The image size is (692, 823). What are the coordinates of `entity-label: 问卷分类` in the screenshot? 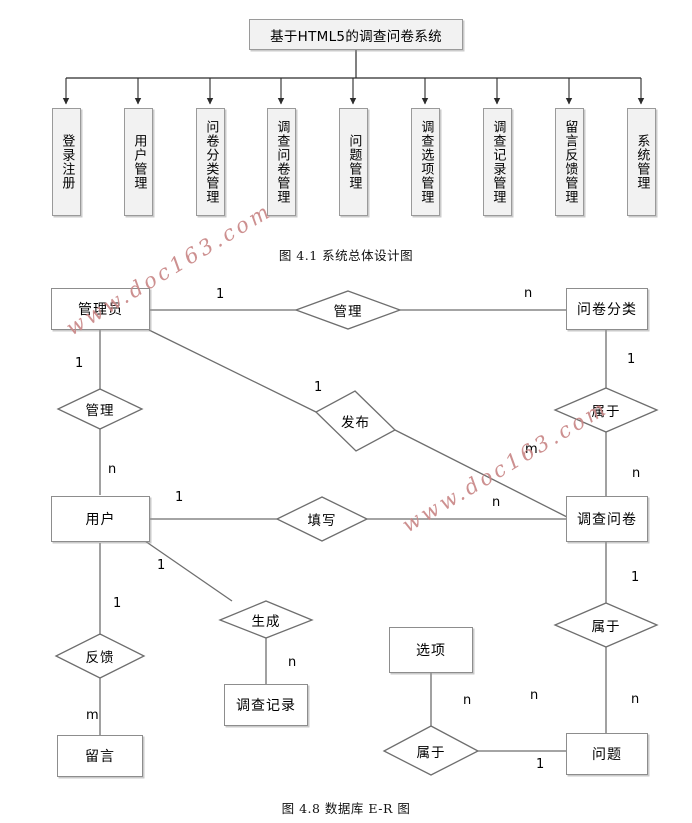 It's located at (607, 310).